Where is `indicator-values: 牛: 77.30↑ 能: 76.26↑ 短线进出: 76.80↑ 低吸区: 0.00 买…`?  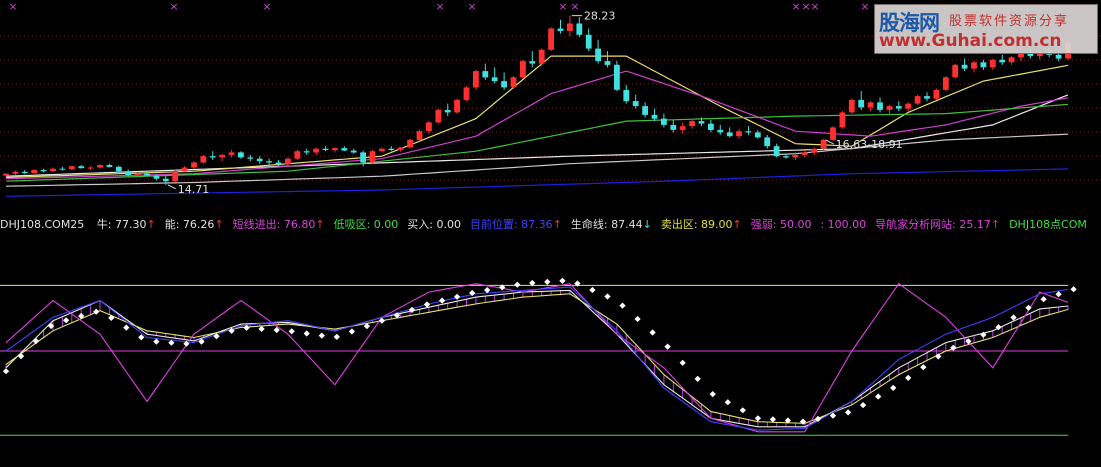 indicator-values: 牛: 77.30↑ 能: 76.26↑ 短线进出: 76.80↑ 低吸区: 0.00 买… is located at coordinates (587, 224).